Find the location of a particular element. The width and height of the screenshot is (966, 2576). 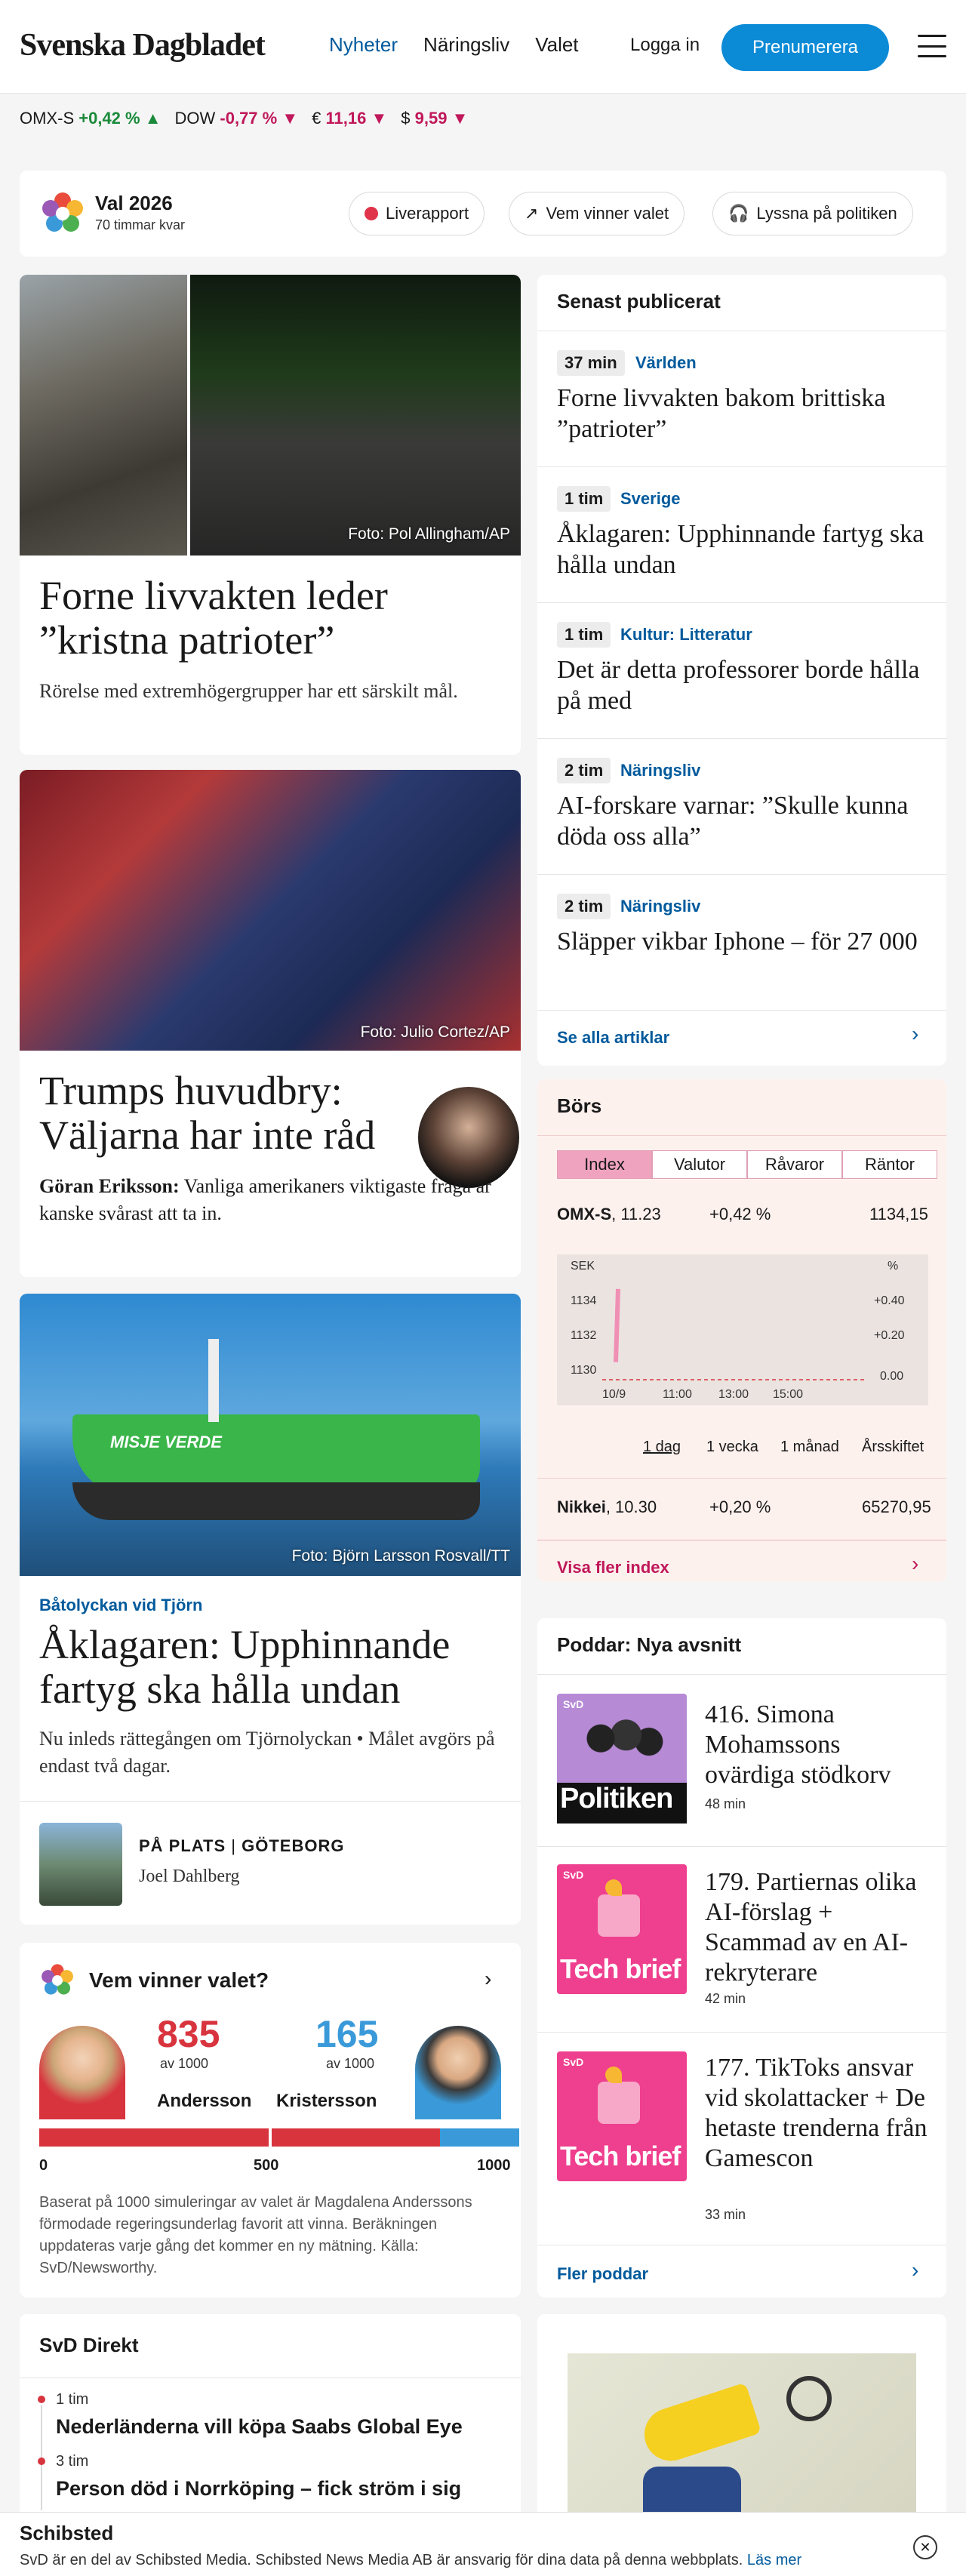

time-badge: 2 tim is located at coordinates (584, 906).